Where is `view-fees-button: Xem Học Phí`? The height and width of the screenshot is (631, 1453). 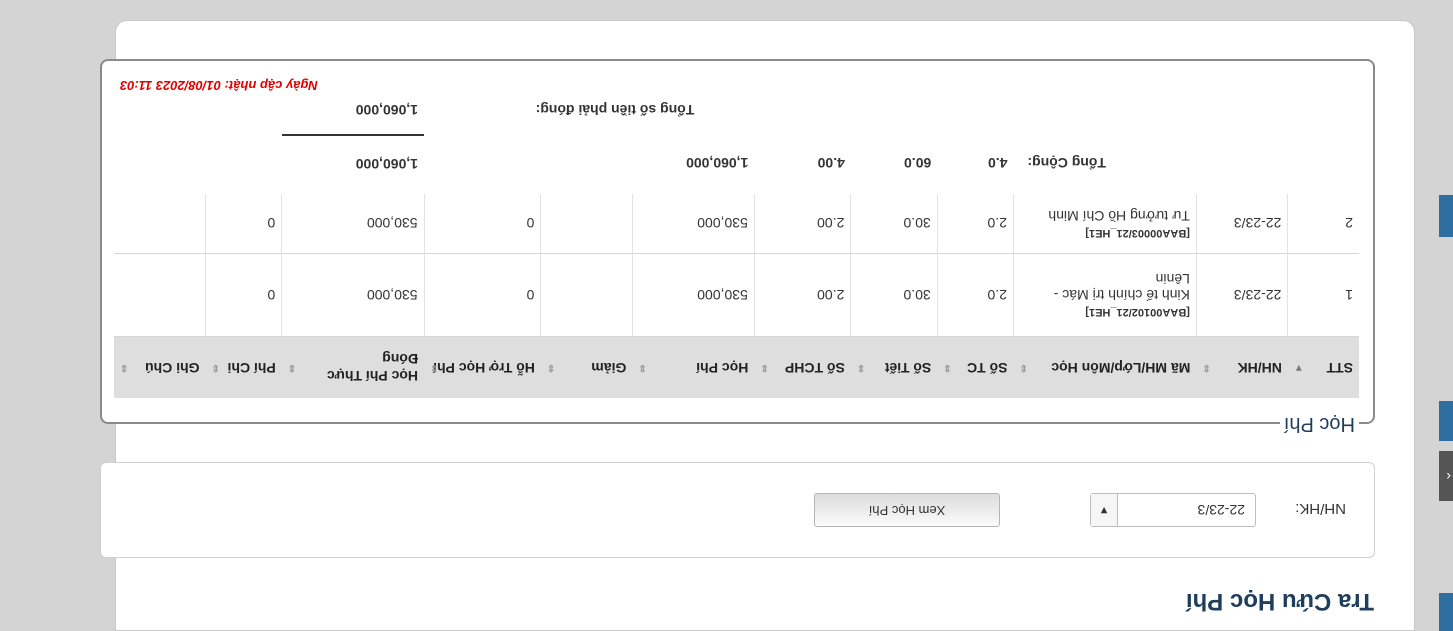
view-fees-button: Xem Học Phí is located at coordinates (907, 510).